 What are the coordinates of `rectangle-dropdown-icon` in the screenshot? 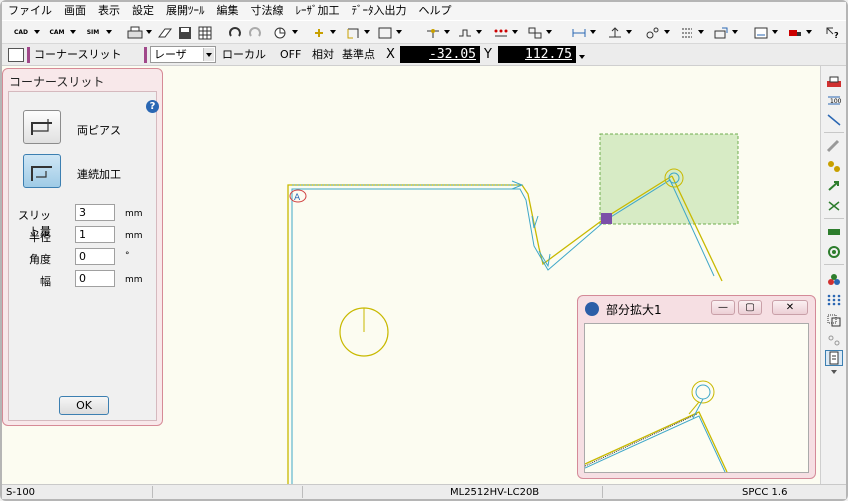 It's located at (367, 32).